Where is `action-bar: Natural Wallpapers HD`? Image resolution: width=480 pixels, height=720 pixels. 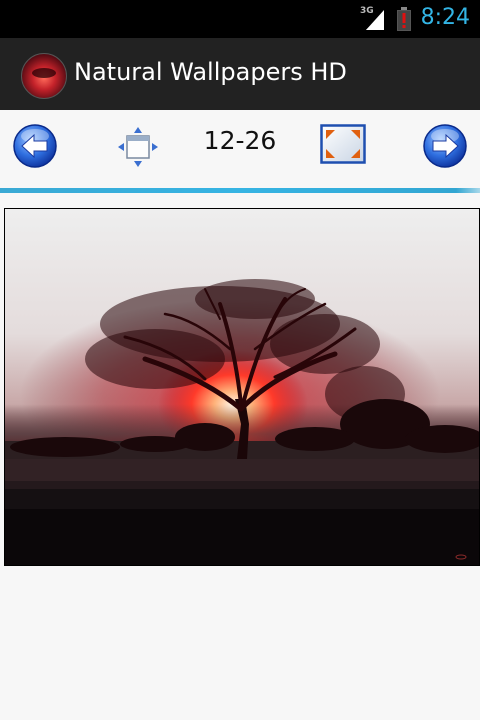 action-bar: Natural Wallpapers HD is located at coordinates (240, 74).